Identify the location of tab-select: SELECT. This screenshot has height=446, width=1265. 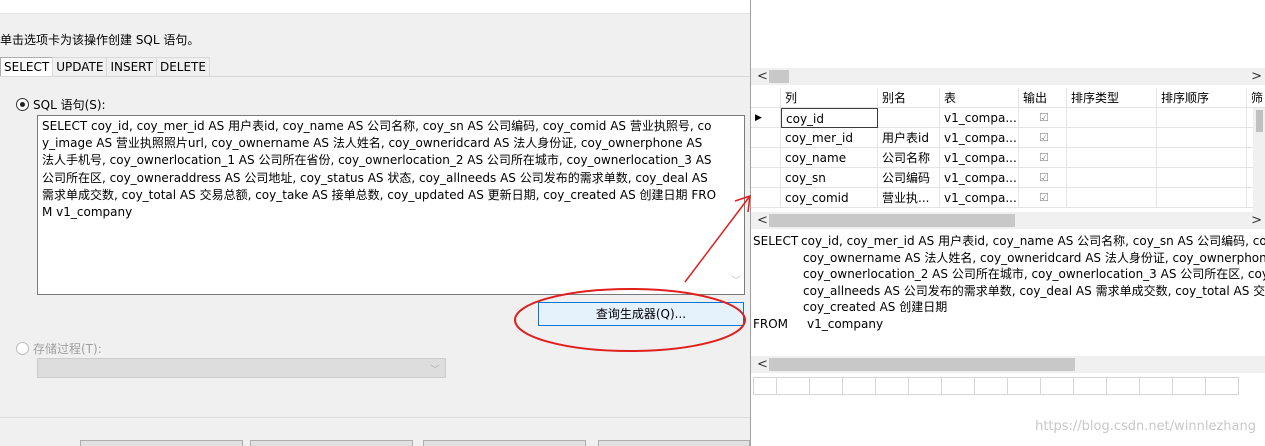
(27, 67).